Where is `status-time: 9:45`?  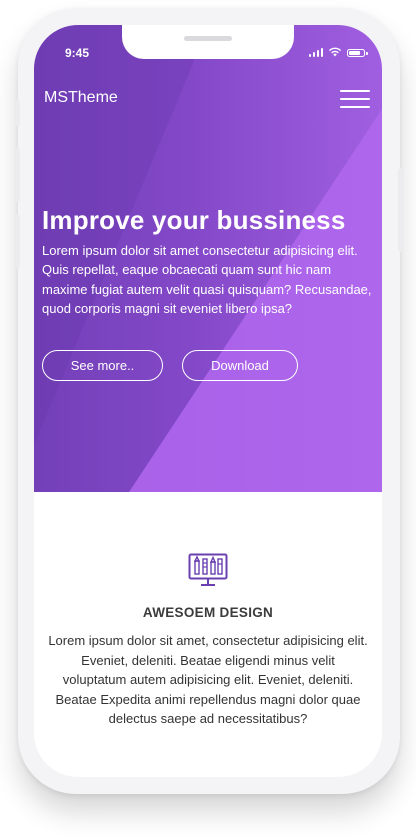
status-time: 9:45 is located at coordinates (77, 53).